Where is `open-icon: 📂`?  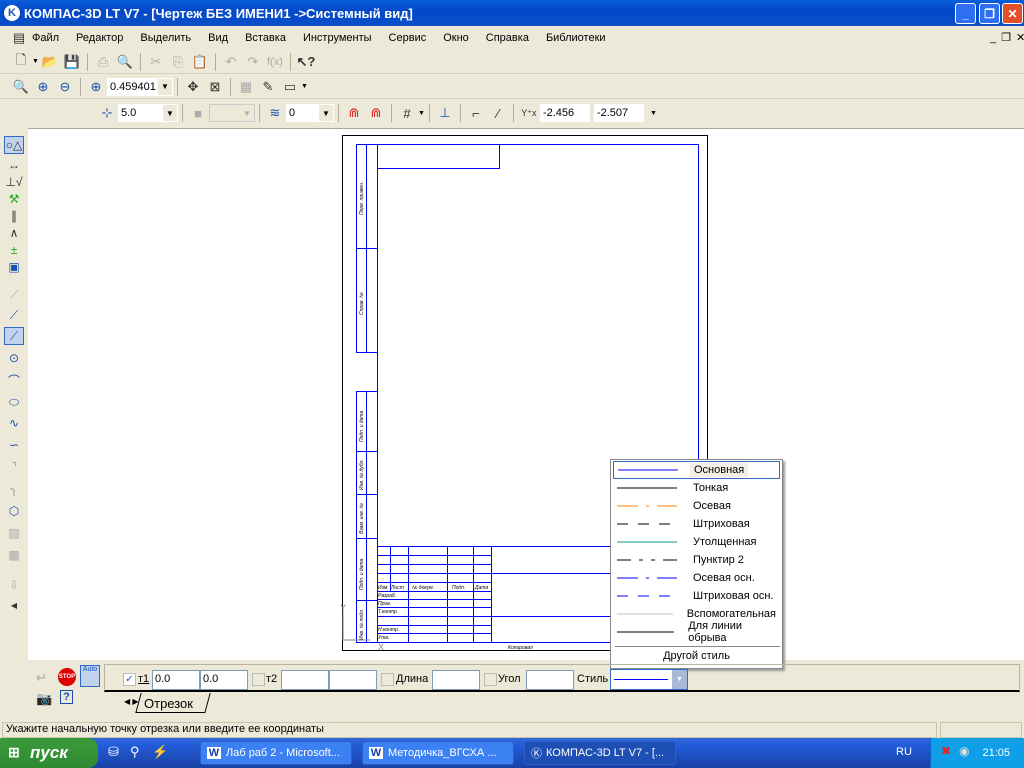 open-icon: 📂 is located at coordinates (50, 62).